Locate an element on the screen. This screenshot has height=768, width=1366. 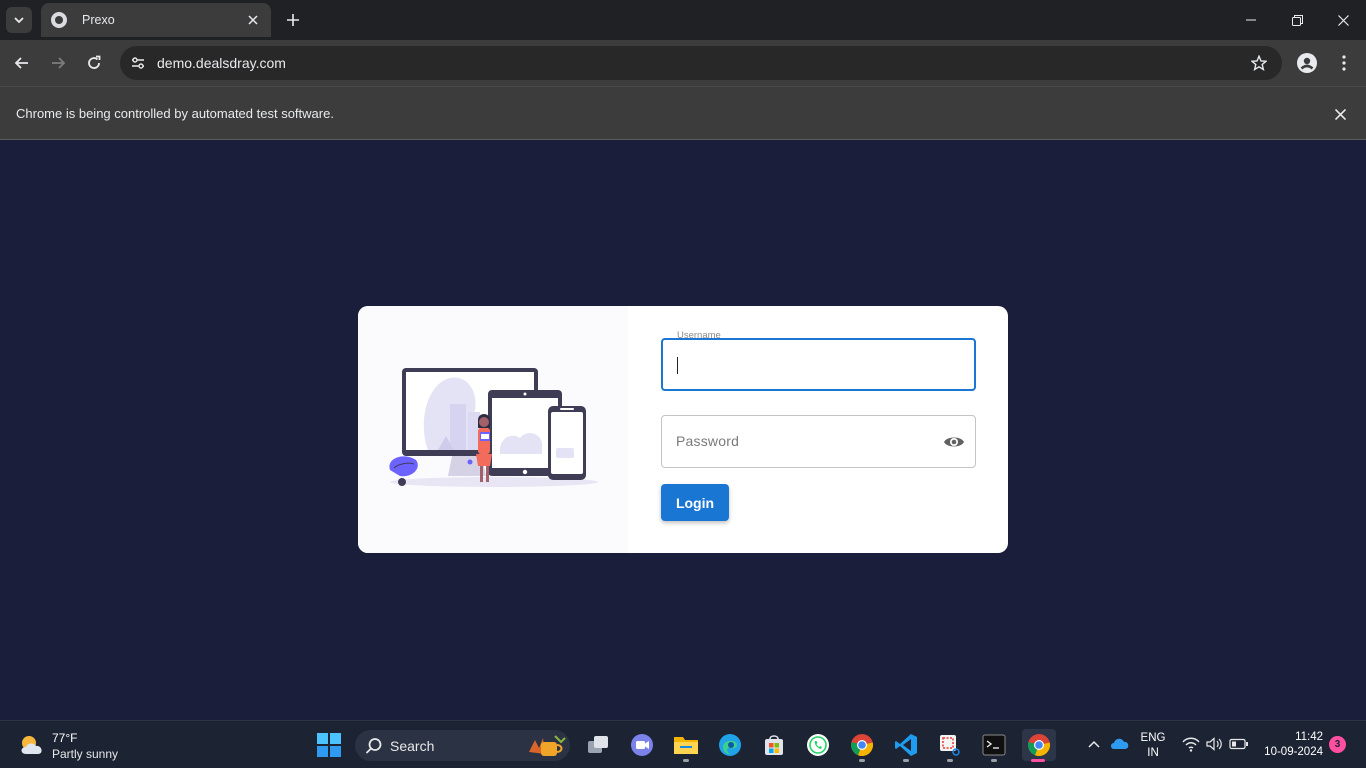
chrome-active-button is located at coordinates (1039, 745).